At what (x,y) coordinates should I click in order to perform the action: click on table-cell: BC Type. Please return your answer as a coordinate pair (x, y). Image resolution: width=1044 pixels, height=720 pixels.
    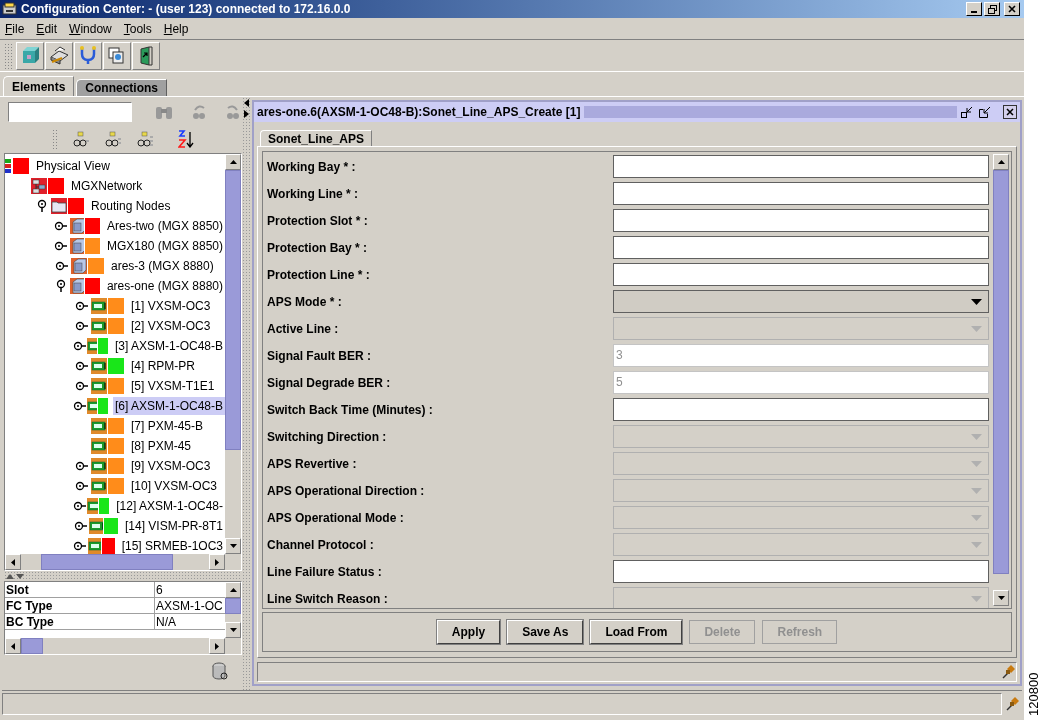
    Looking at the image, I should click on (80, 621).